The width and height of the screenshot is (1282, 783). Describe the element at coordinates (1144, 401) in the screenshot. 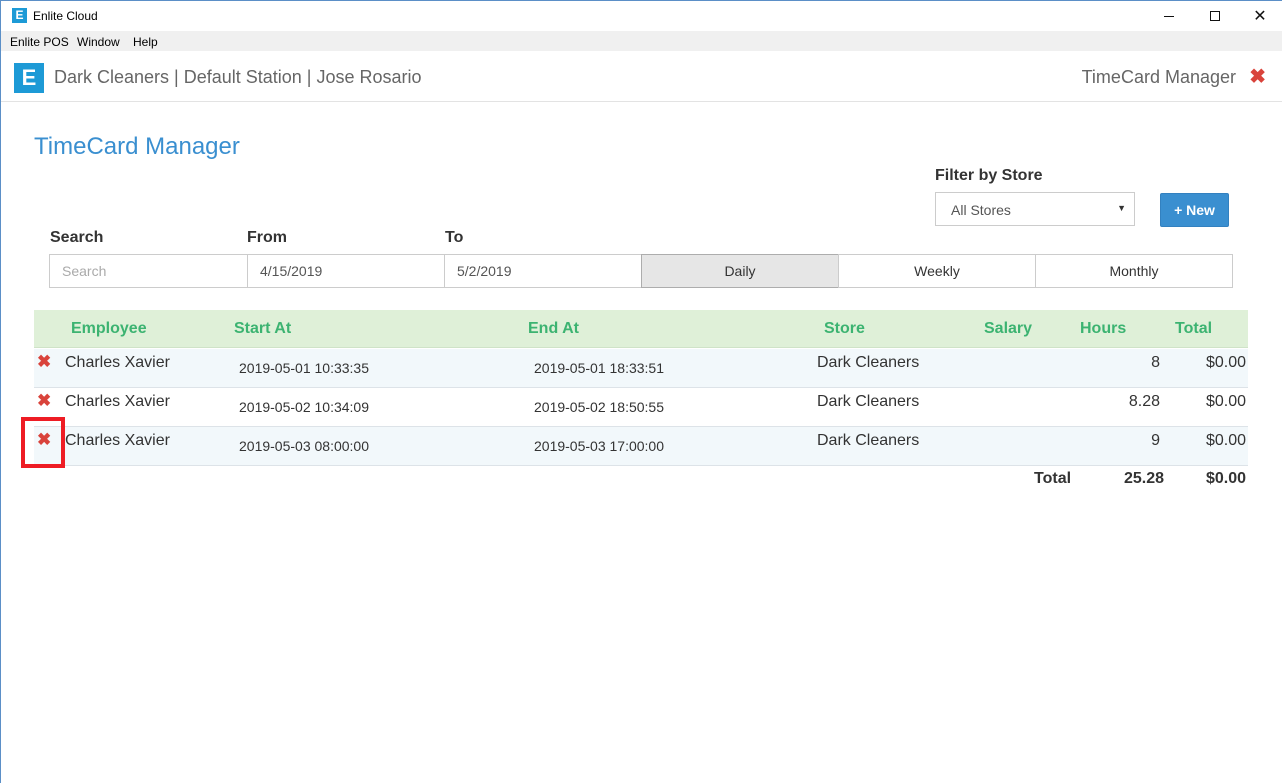

I see `hours-cell: 8.28` at that location.